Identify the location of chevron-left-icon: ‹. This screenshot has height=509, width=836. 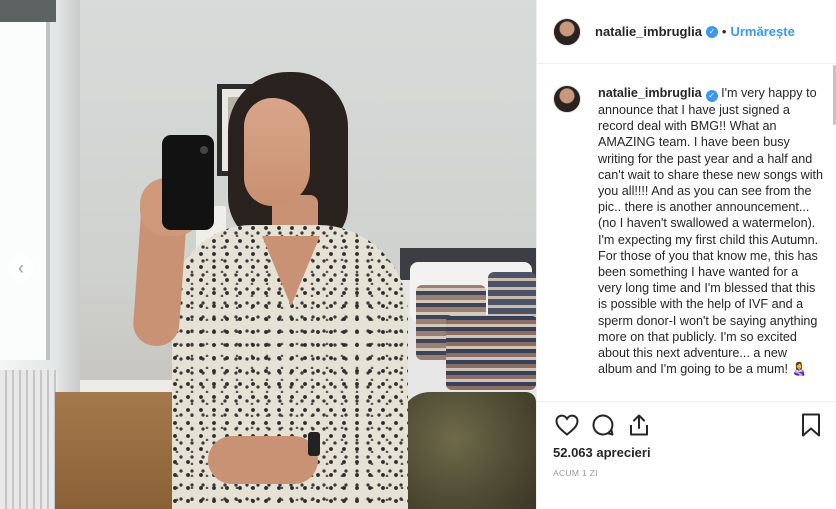
(21, 268).